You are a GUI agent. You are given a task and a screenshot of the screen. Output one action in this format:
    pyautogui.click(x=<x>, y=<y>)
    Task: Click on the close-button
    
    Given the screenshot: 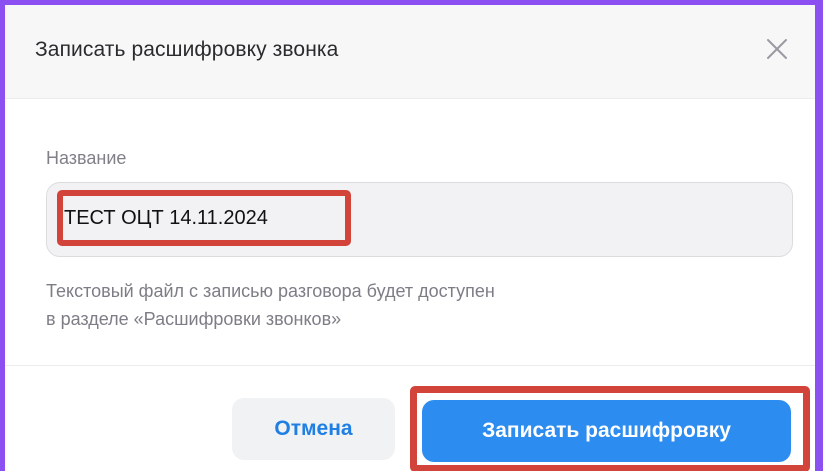 What is the action you would take?
    pyautogui.click(x=777, y=49)
    